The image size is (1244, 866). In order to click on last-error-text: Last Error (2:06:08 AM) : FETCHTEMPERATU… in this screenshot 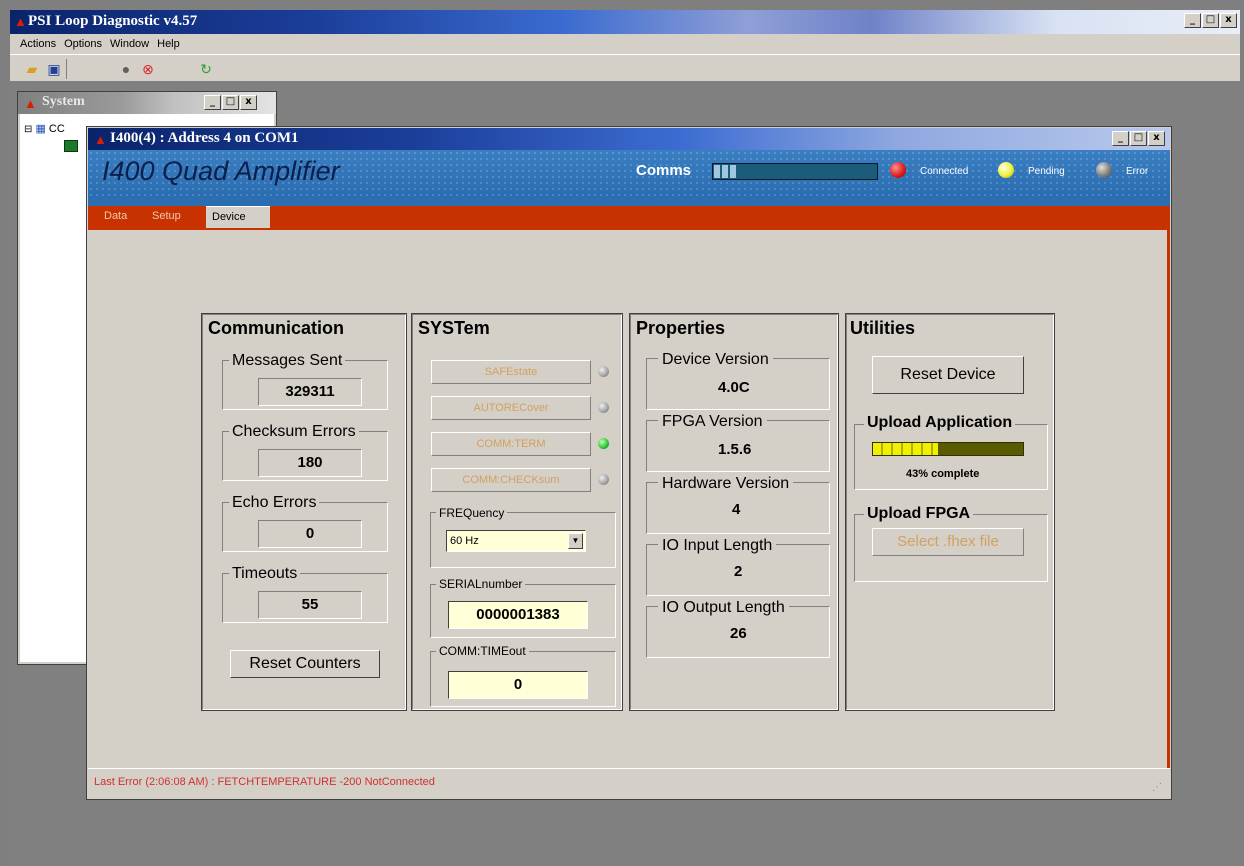, I will do `click(264, 782)`.